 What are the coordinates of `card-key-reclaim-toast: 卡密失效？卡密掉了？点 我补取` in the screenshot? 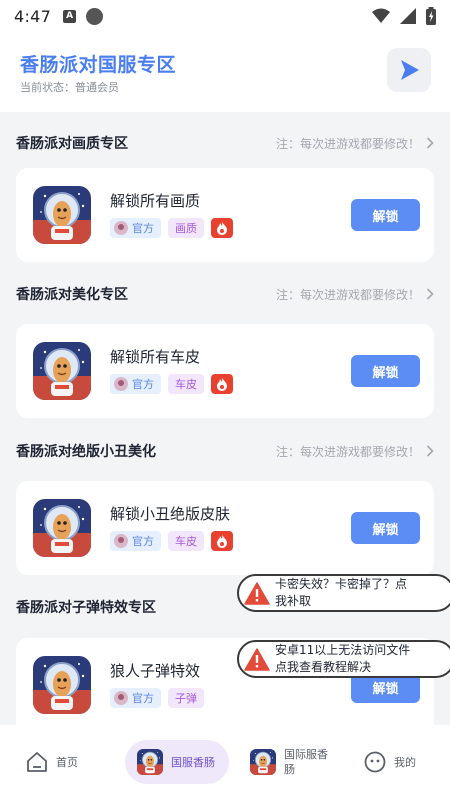 It's located at (343, 593).